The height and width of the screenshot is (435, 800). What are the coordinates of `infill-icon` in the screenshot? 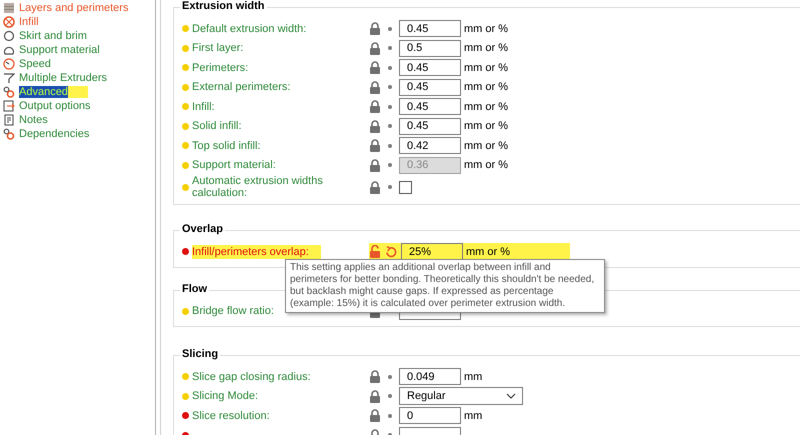 It's located at (9, 22).